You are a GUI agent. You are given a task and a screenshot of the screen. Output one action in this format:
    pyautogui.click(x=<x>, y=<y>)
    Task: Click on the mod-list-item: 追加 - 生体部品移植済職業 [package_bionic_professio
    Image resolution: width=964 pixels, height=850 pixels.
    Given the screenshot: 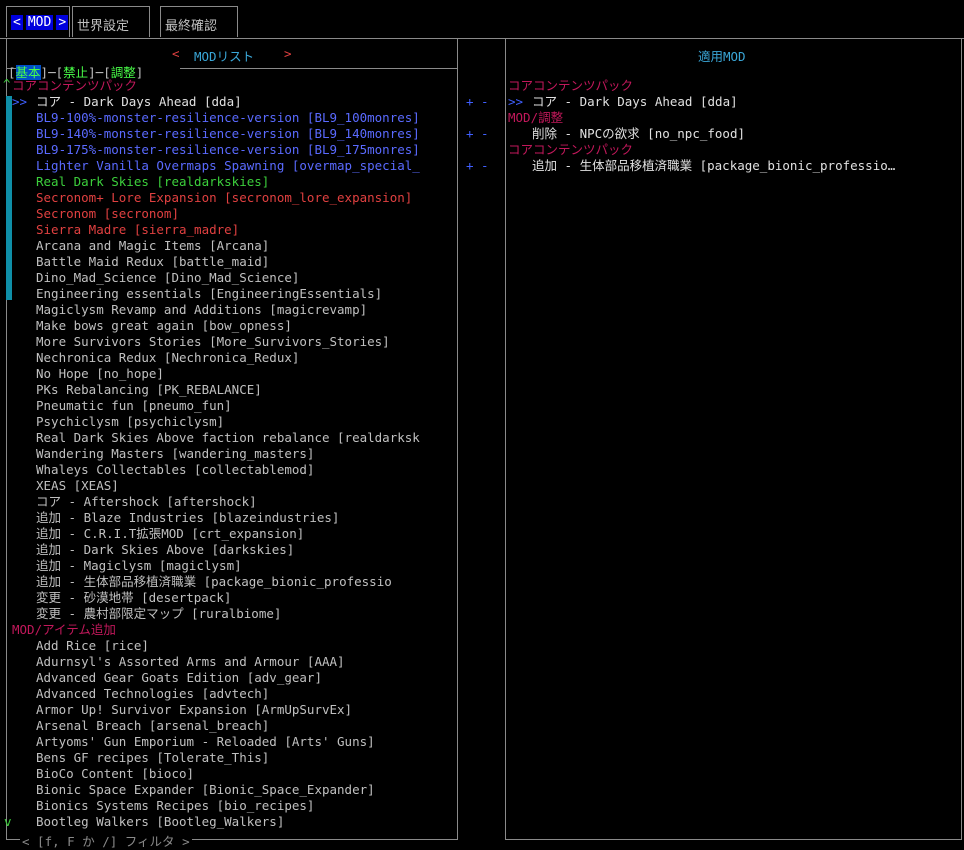 What is the action you would take?
    pyautogui.click(x=214, y=582)
    